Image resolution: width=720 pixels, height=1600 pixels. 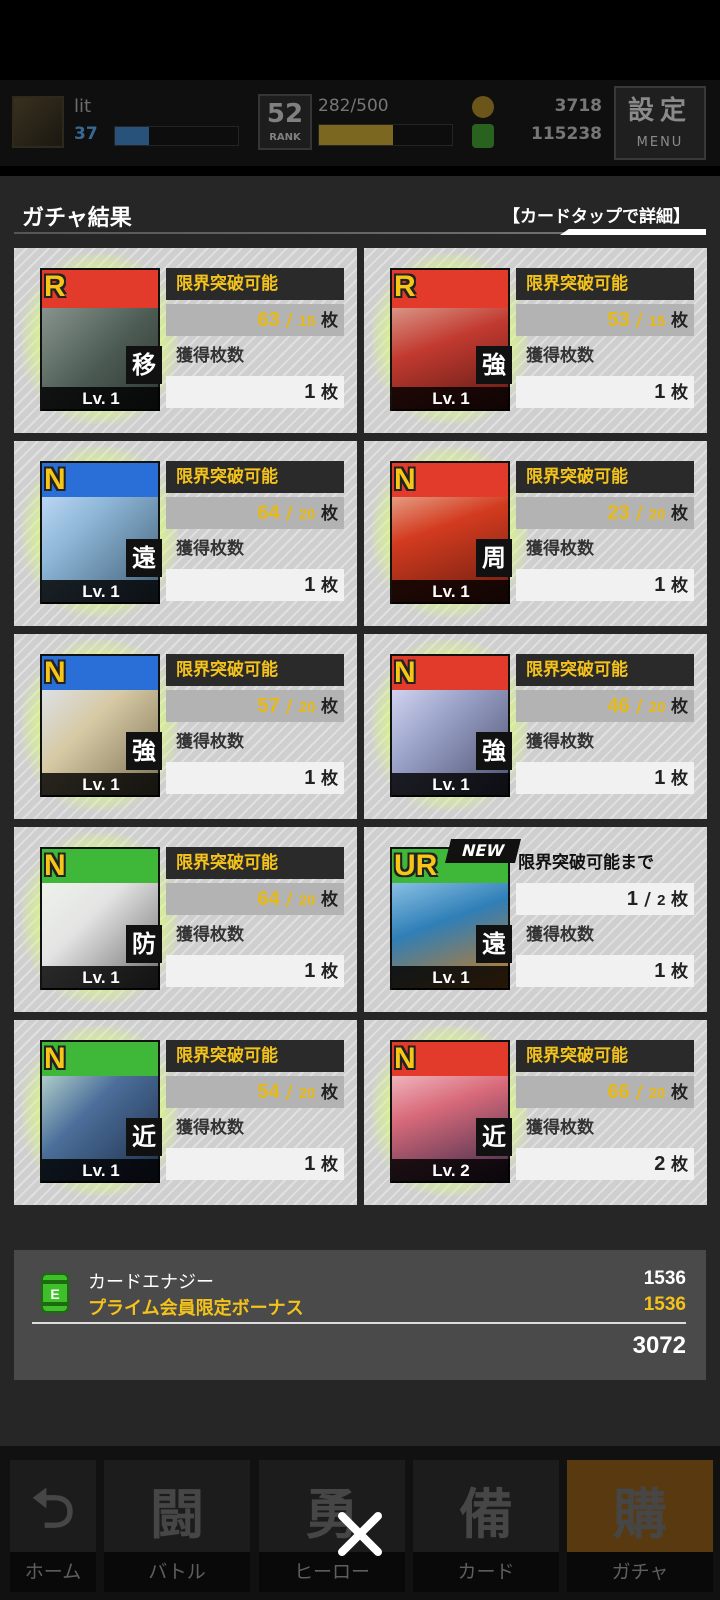 I want to click on limit-break-count: 1 / 2 枚, so click(x=605, y=899).